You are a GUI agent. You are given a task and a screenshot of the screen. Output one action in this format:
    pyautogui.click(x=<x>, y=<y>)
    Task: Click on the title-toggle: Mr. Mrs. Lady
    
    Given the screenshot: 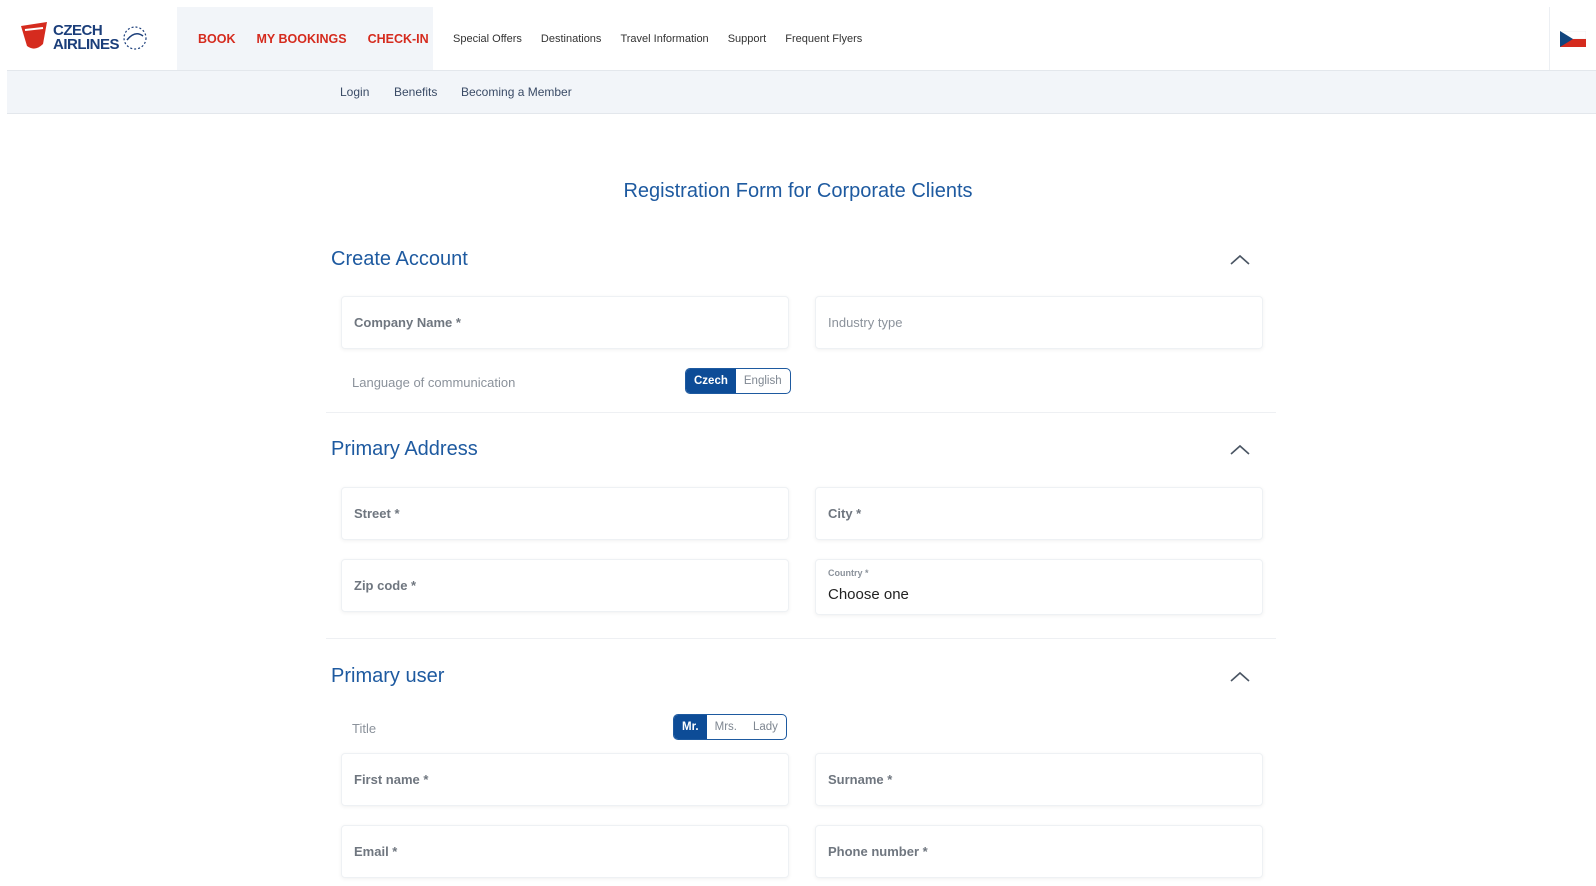 What is the action you would take?
    pyautogui.click(x=730, y=727)
    